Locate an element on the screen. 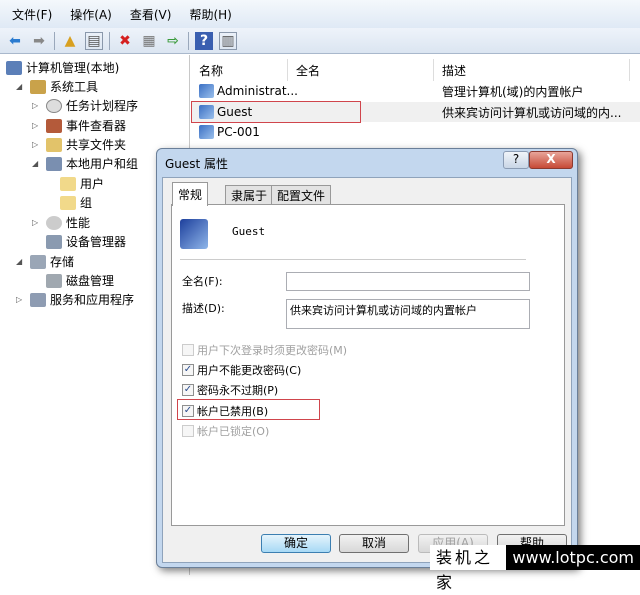 Image resolution: width=640 pixels, height=595 pixels. tree-item-storage: ◢ 存储 is located at coordinates (45, 261).